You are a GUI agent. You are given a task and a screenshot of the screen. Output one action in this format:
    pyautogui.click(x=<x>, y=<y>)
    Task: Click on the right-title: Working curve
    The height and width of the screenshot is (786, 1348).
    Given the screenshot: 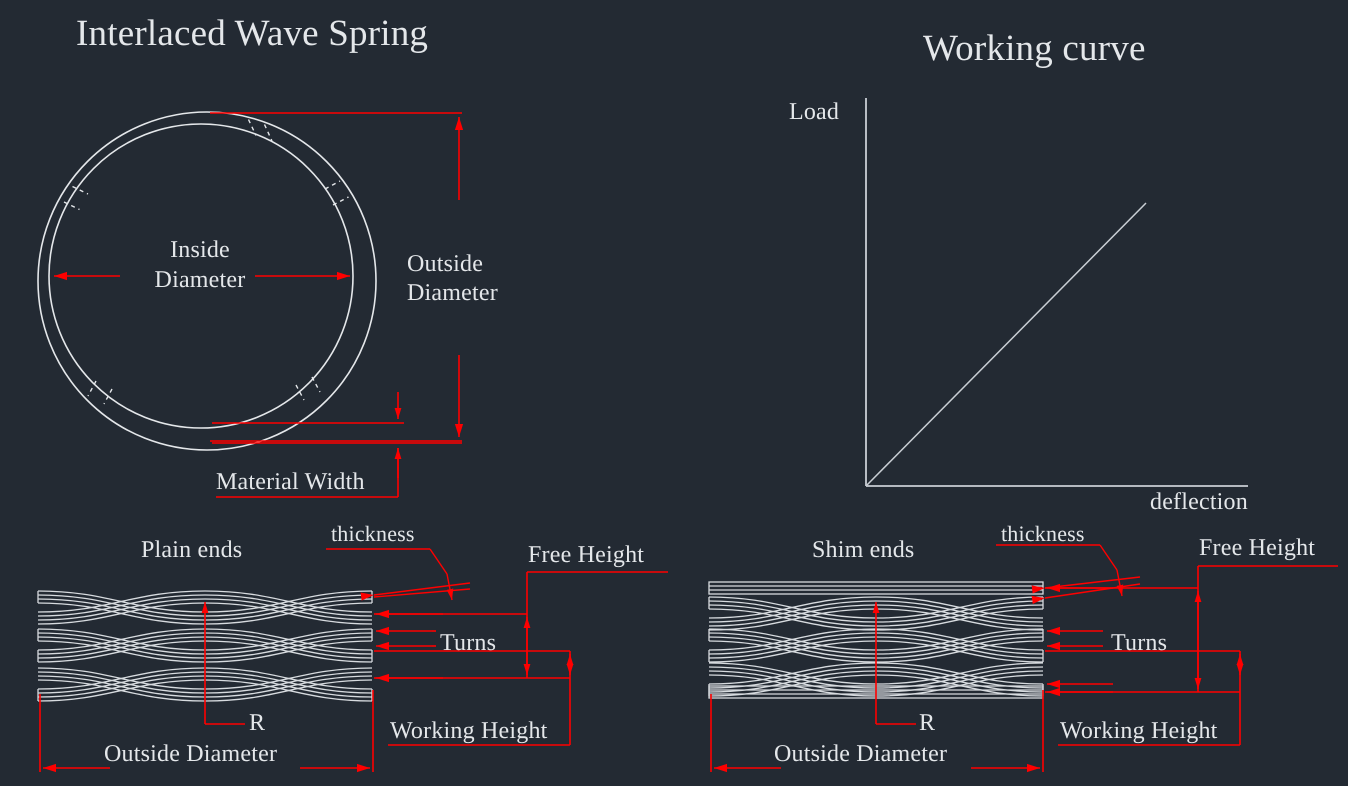 What is the action you would take?
    pyautogui.click(x=1034, y=48)
    